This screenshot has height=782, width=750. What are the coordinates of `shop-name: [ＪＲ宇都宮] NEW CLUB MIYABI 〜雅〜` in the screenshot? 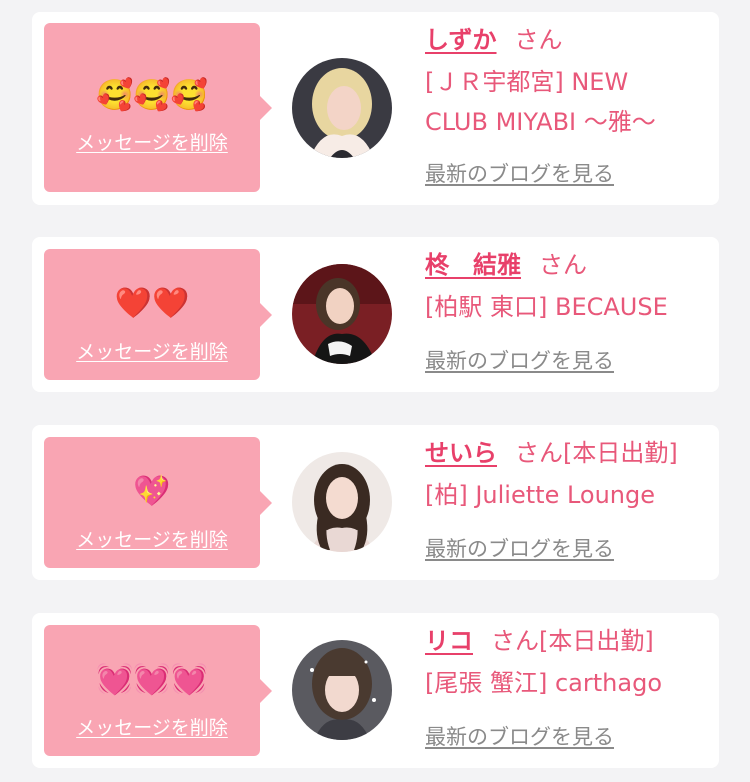 It's located at (568, 102).